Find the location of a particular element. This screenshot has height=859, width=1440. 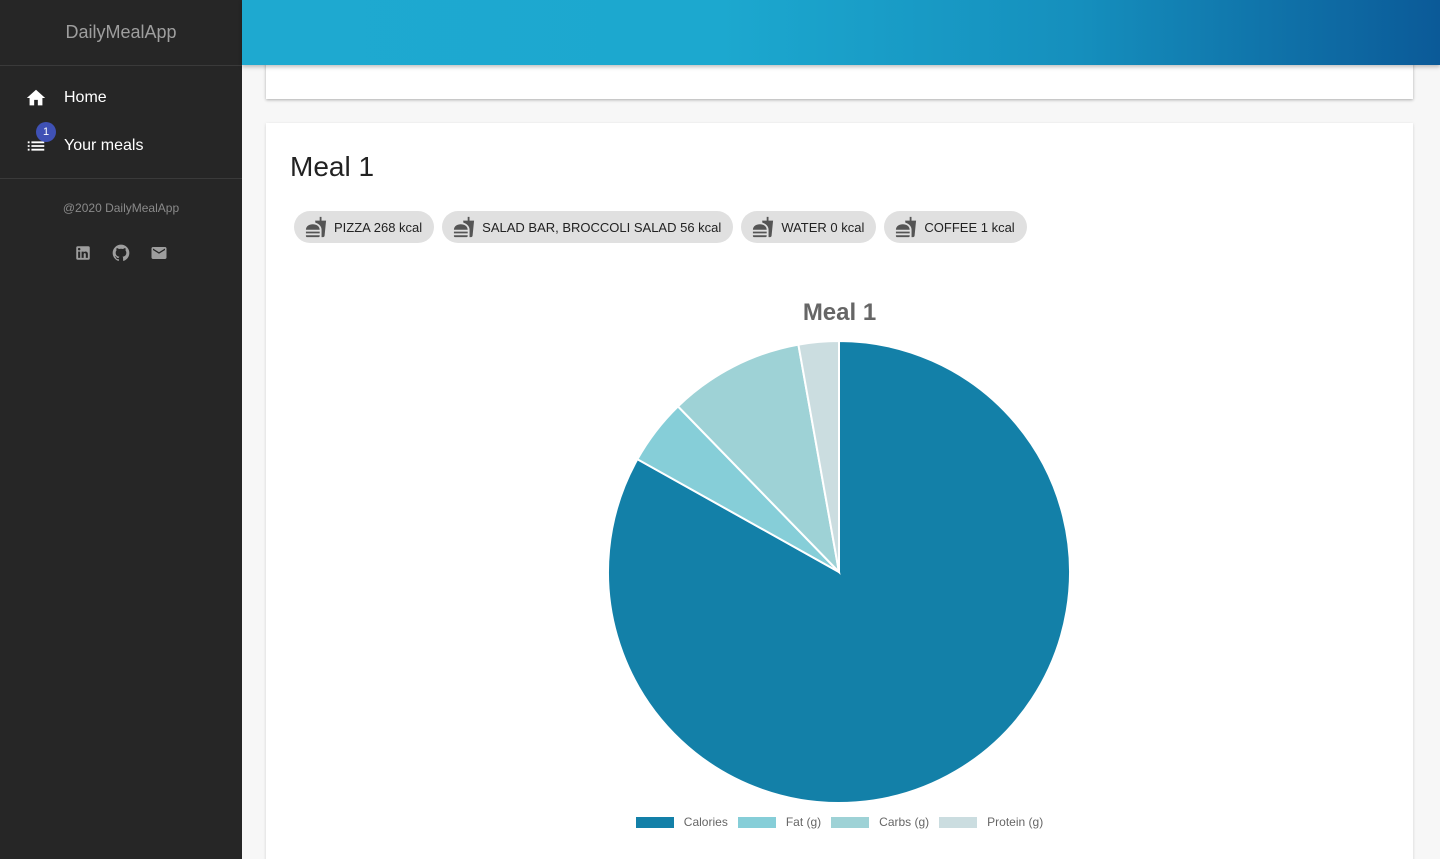

meal-item-chip: WATER 0 kcal is located at coordinates (809, 227).